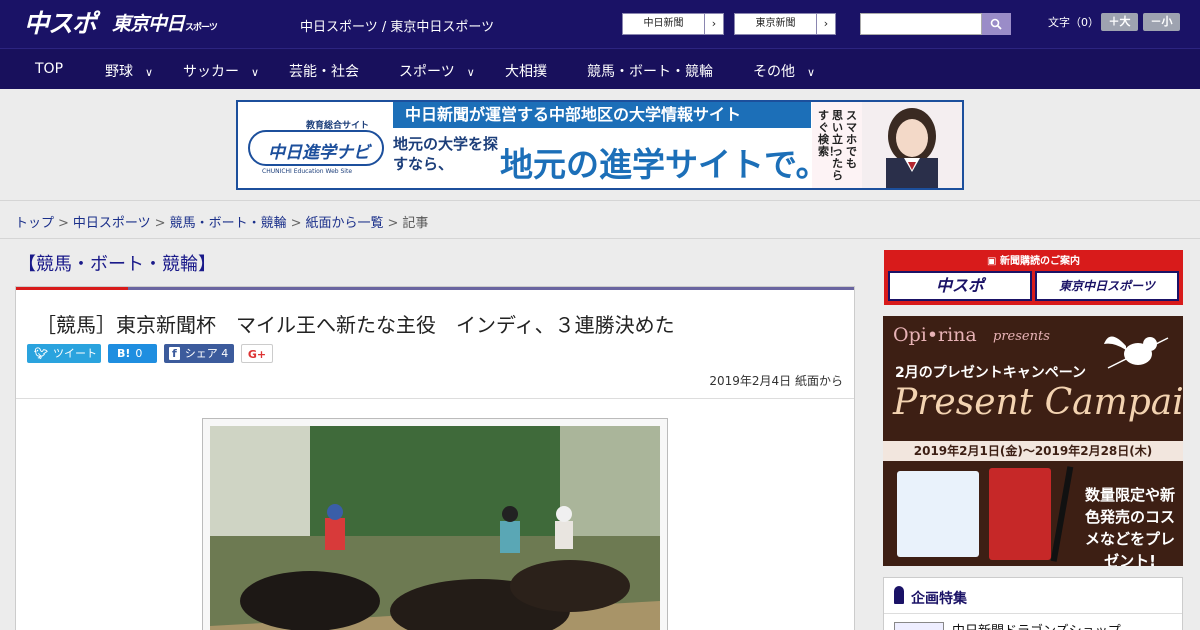 This screenshot has height=630, width=1200. I want to click on feature-medal-icon, so click(899, 595).